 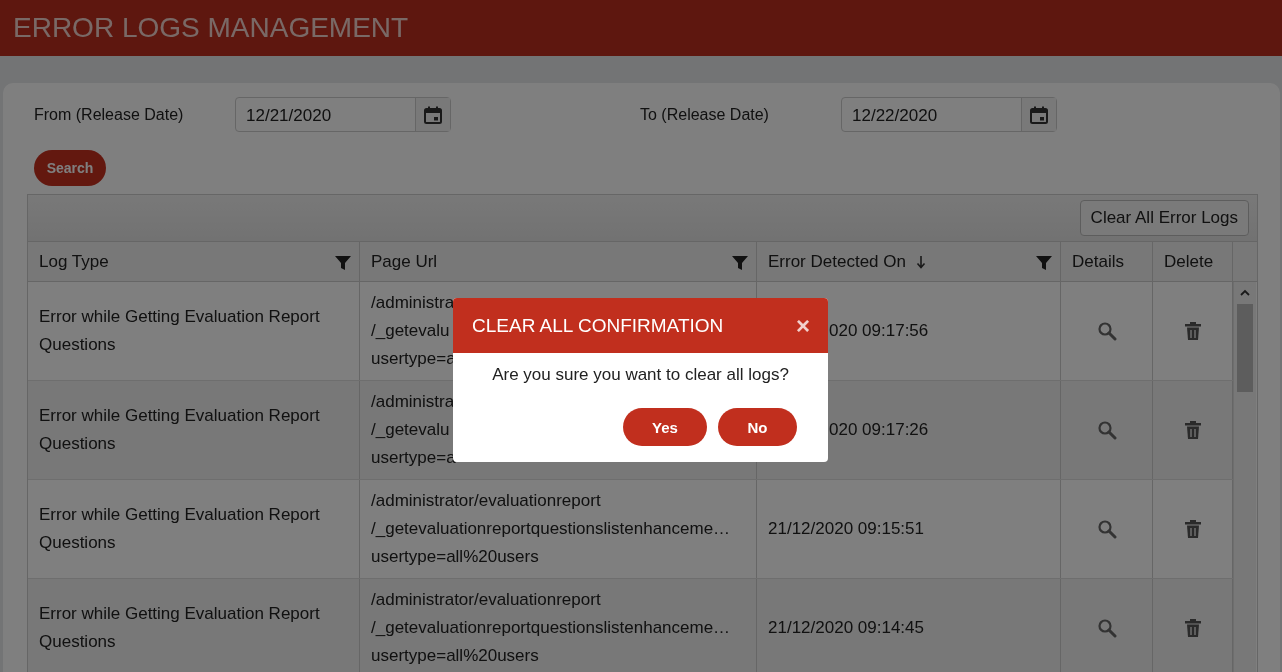 I want to click on column-header: Error Detected On, so click(x=909, y=261).